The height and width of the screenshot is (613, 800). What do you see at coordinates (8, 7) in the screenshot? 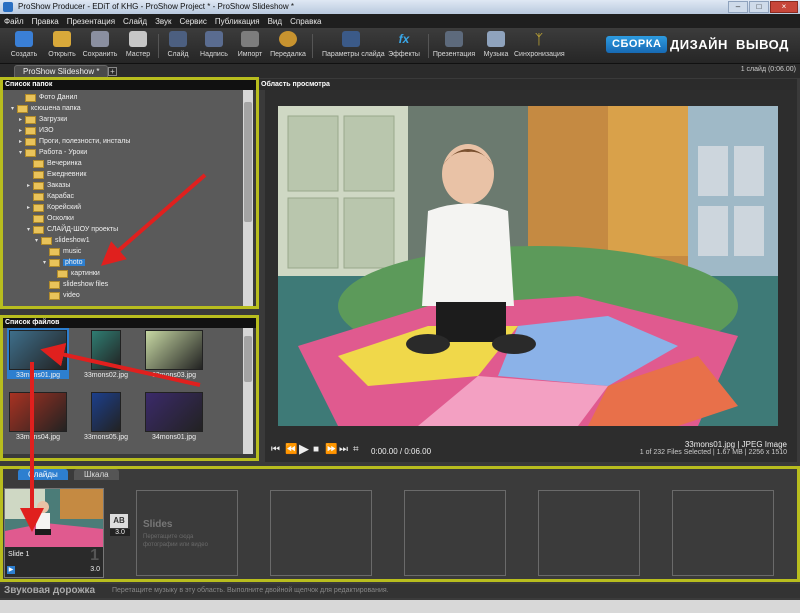
I see `app-icon` at bounding box center [8, 7].